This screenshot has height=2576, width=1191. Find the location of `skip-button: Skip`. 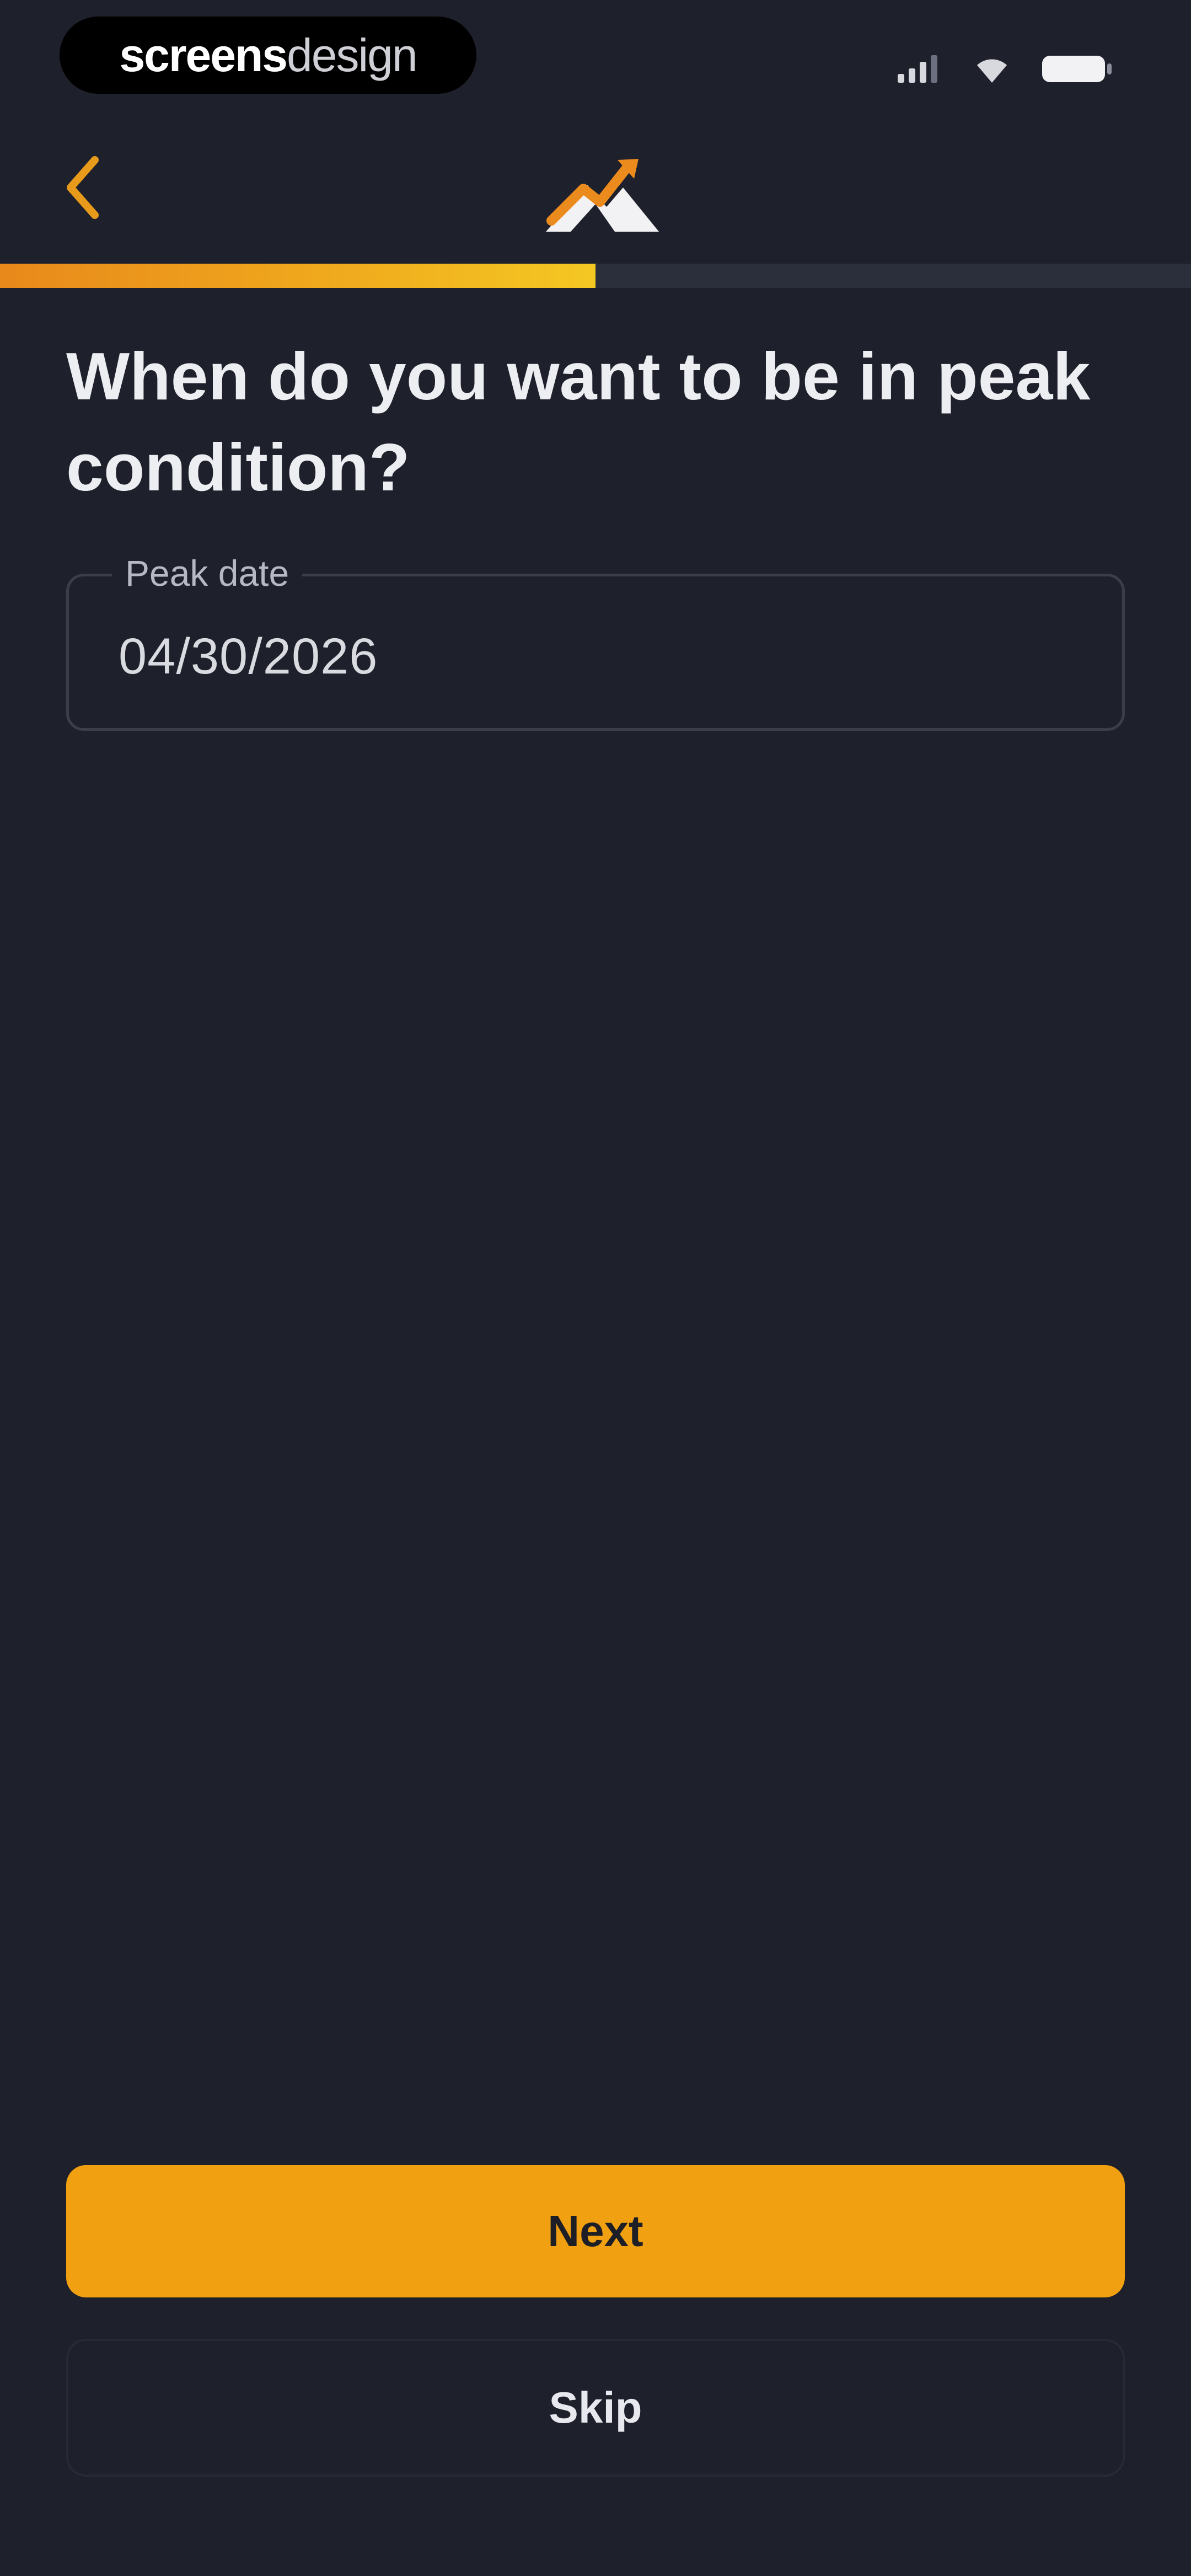

skip-button: Skip is located at coordinates (595, 2408).